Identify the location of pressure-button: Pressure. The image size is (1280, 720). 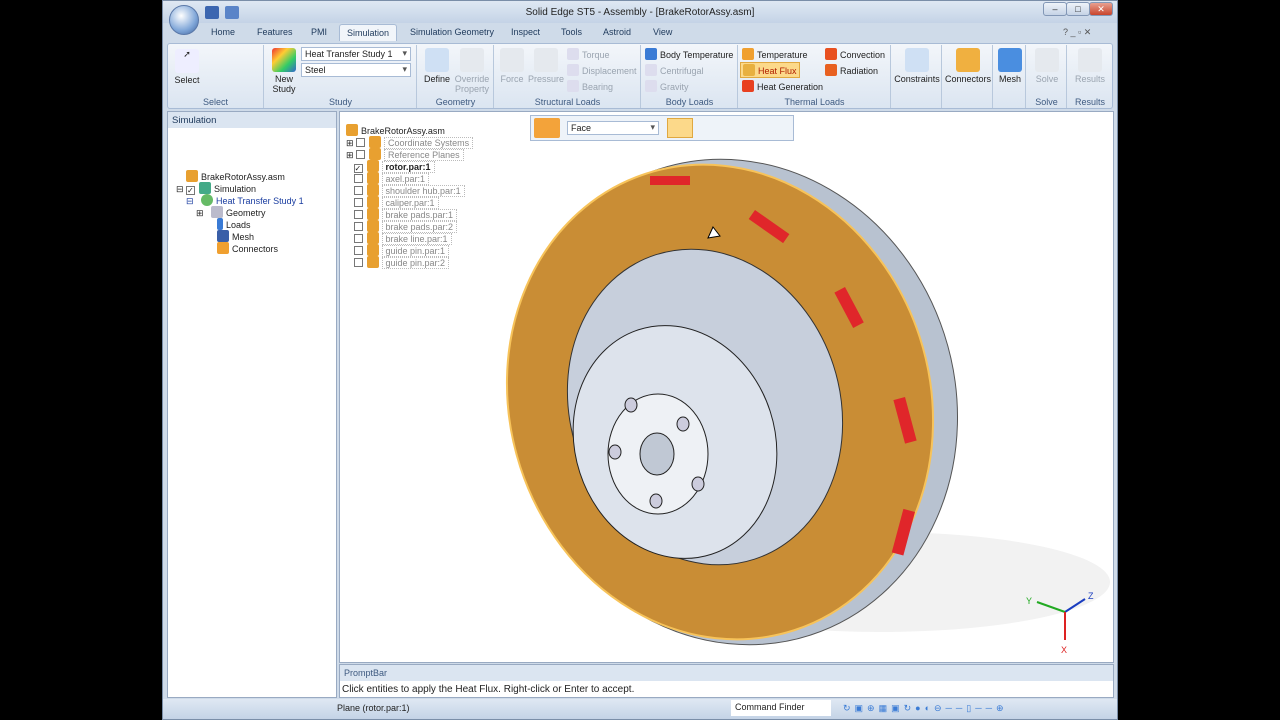
(546, 66).